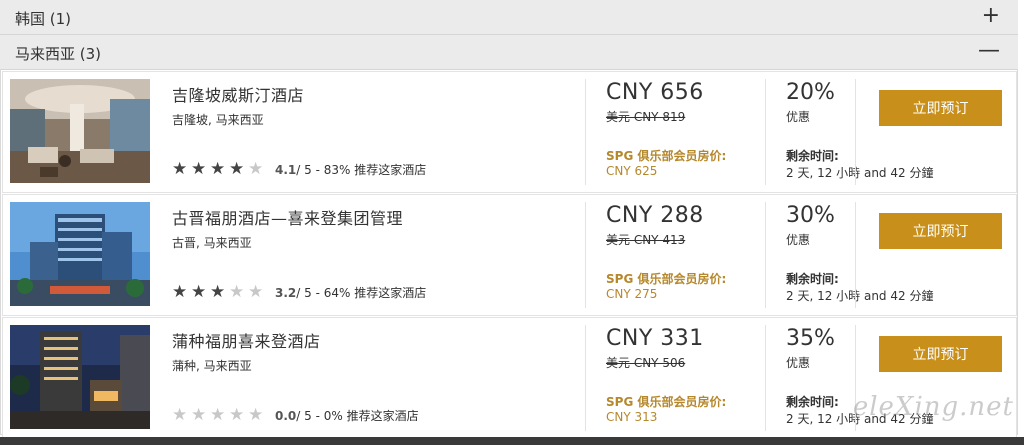 This screenshot has width=1024, height=445. What do you see at coordinates (509, 17) in the screenshot?
I see `region-row-korea: 韩国 (1) +` at bounding box center [509, 17].